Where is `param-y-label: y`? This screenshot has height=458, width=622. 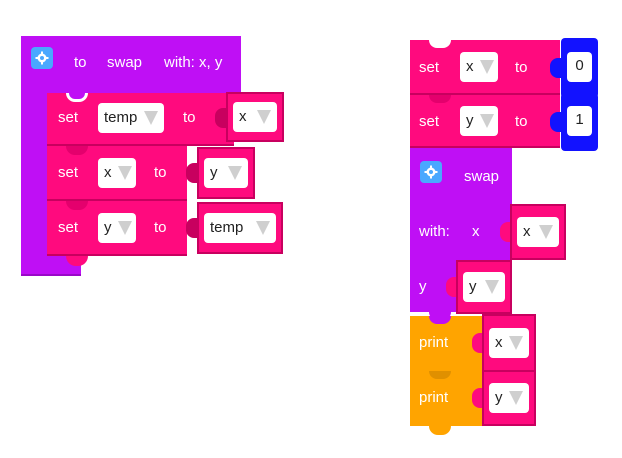
param-y-label: y is located at coordinates (423, 286).